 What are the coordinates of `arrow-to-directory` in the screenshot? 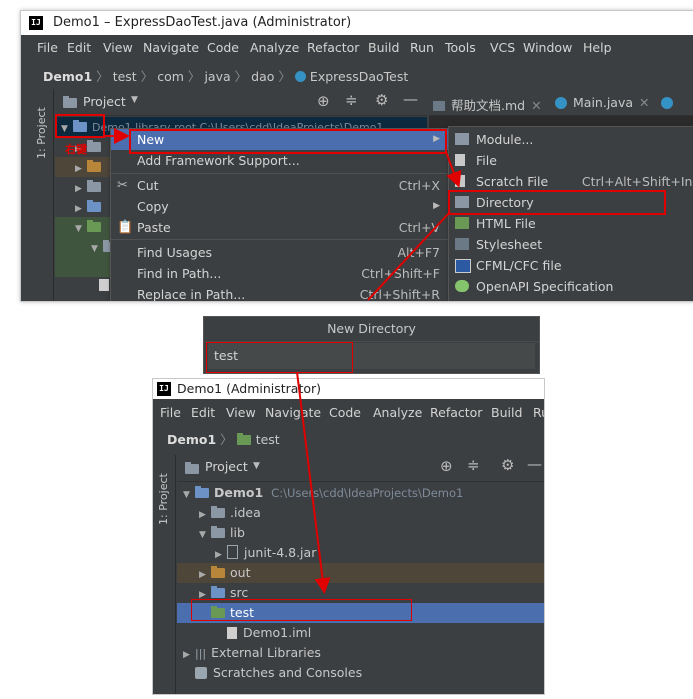 It's located at (453, 169).